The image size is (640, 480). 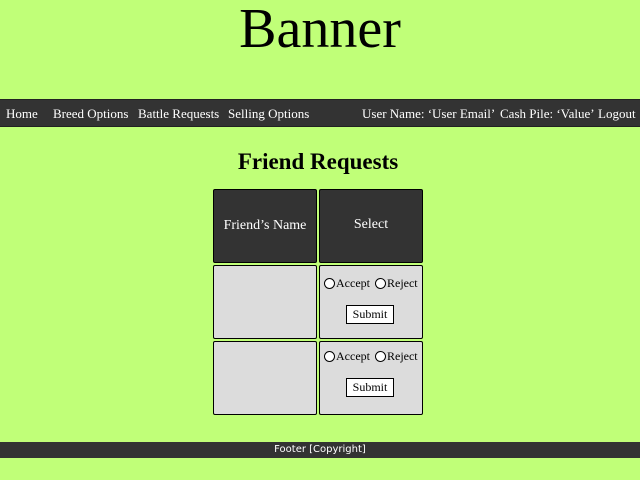 What do you see at coordinates (90, 114) in the screenshot?
I see `nav-breed-options-link: Breed Options` at bounding box center [90, 114].